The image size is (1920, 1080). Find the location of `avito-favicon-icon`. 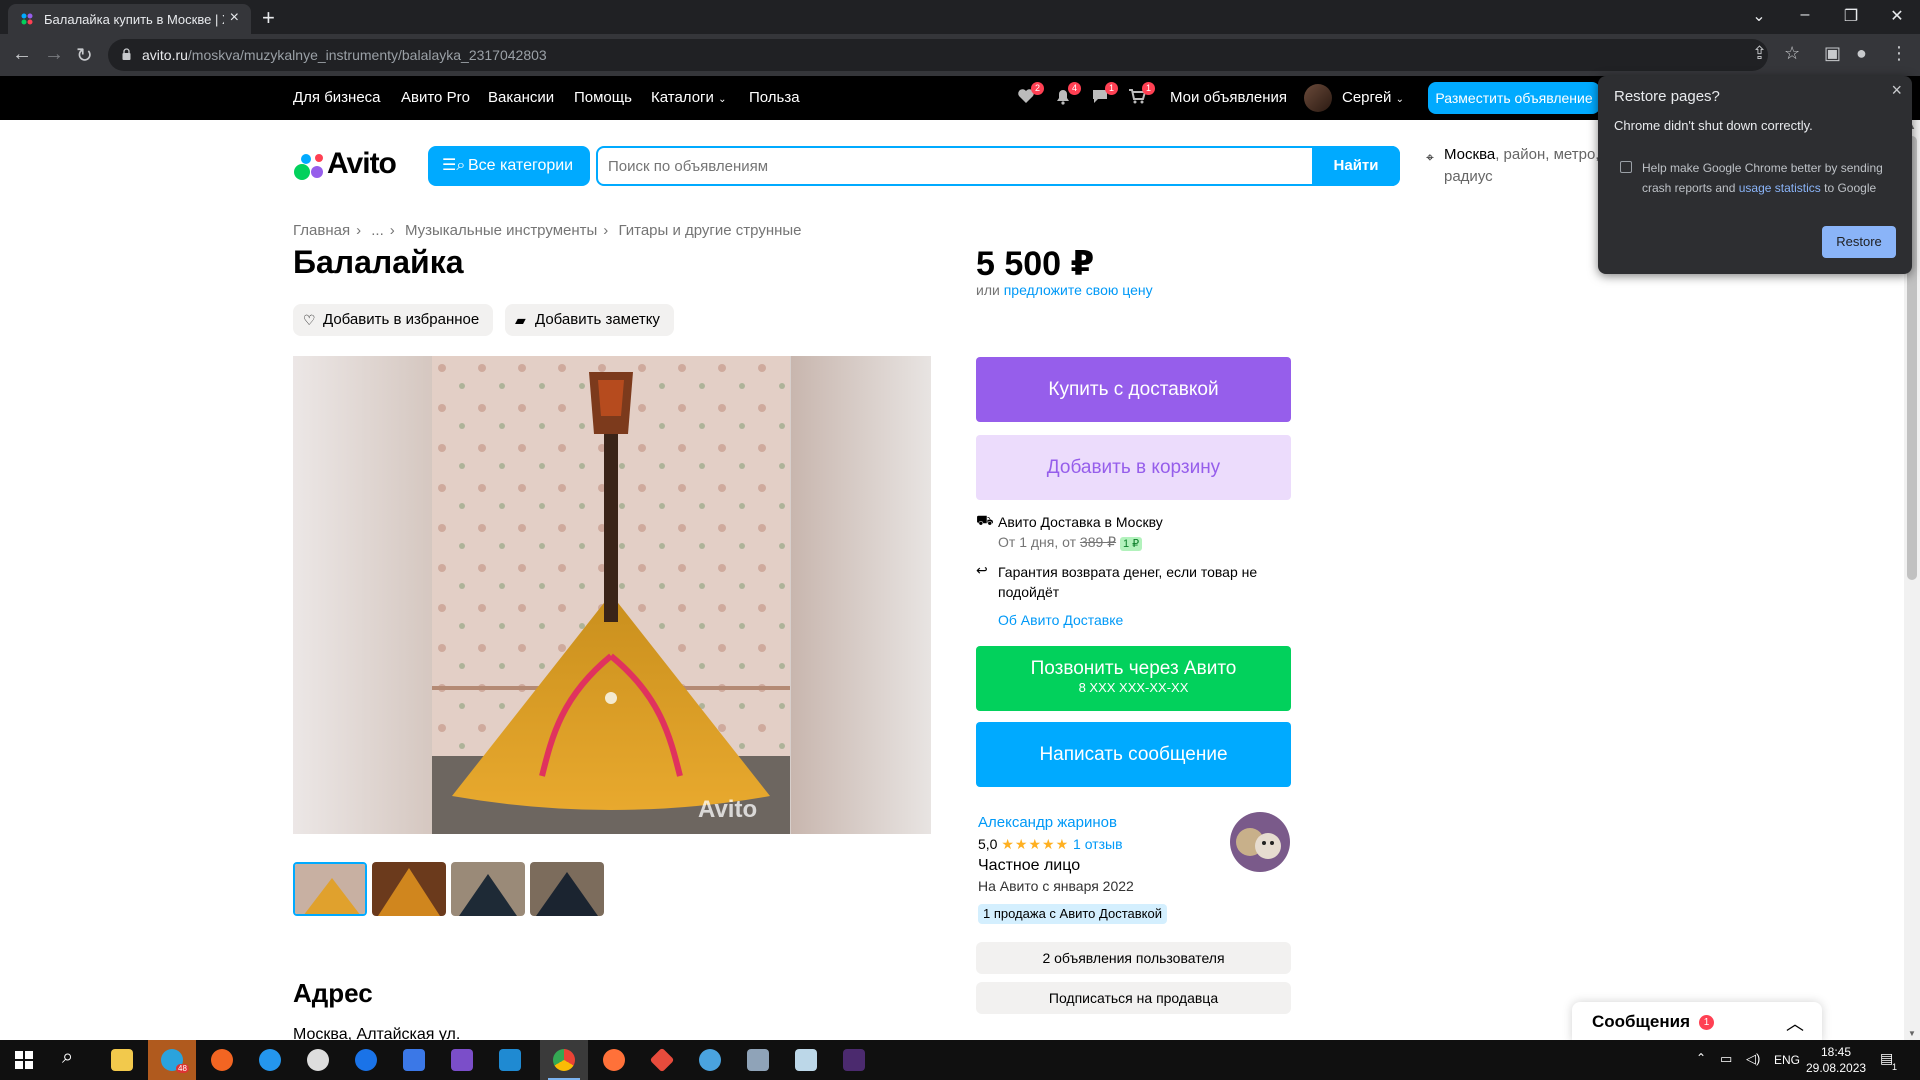

avito-favicon-icon is located at coordinates (27, 19).